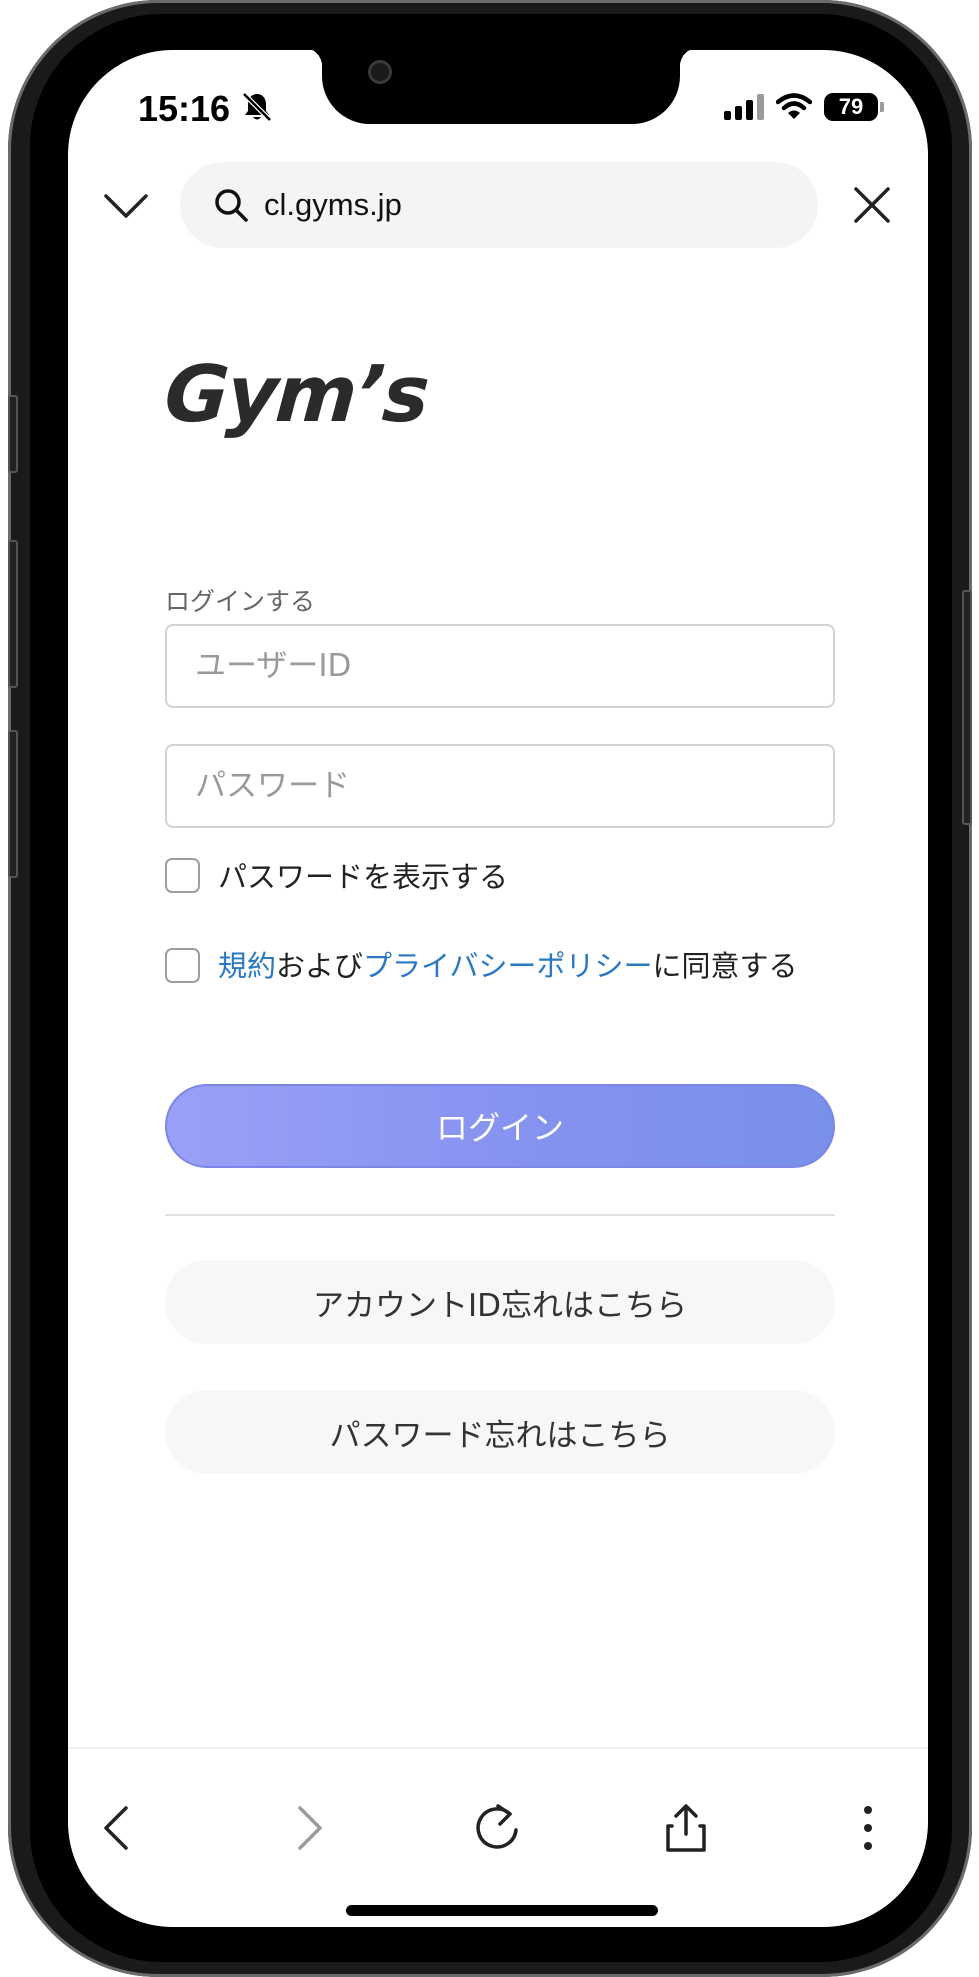 The height and width of the screenshot is (1977, 979). Describe the element at coordinates (507, 966) in the screenshot. I see `privacy-policy-link: プライバシーポリシー` at that location.